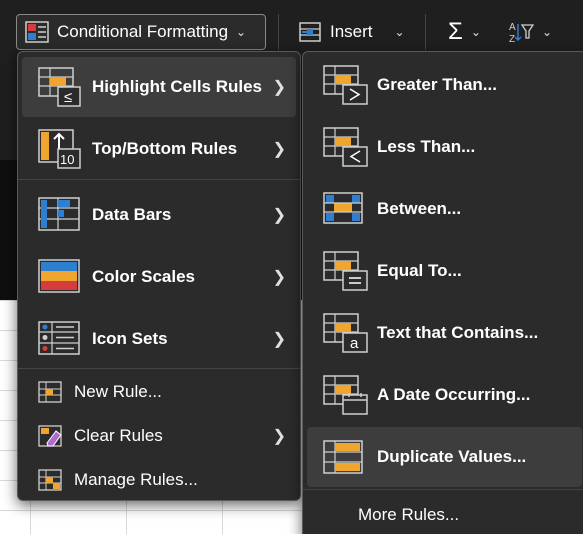  Describe the element at coordinates (37, 32) in the screenshot. I see `conditional-formatting-icon` at that location.